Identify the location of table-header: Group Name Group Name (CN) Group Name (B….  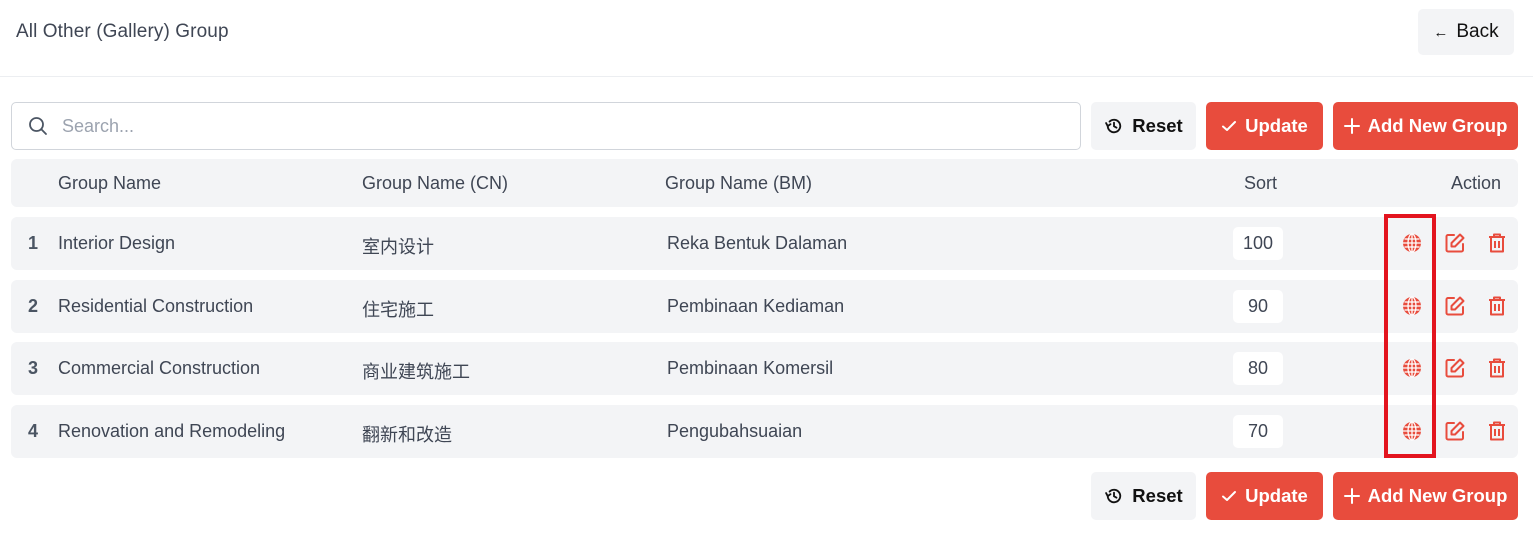
(764, 183).